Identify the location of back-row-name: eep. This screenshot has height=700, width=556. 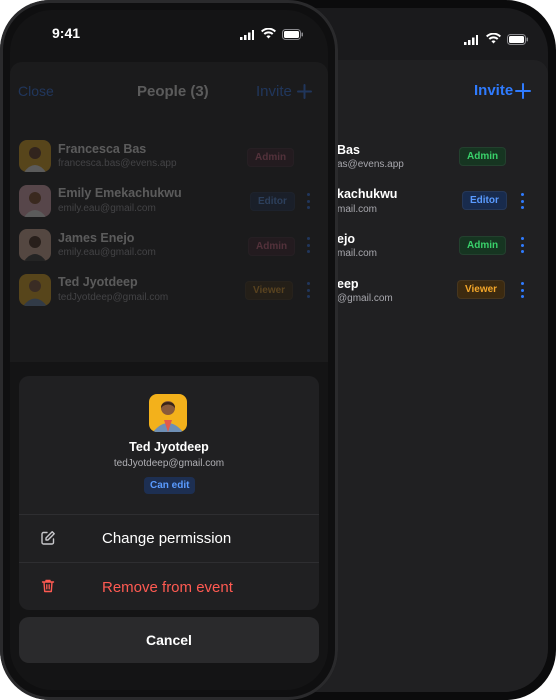
(348, 284).